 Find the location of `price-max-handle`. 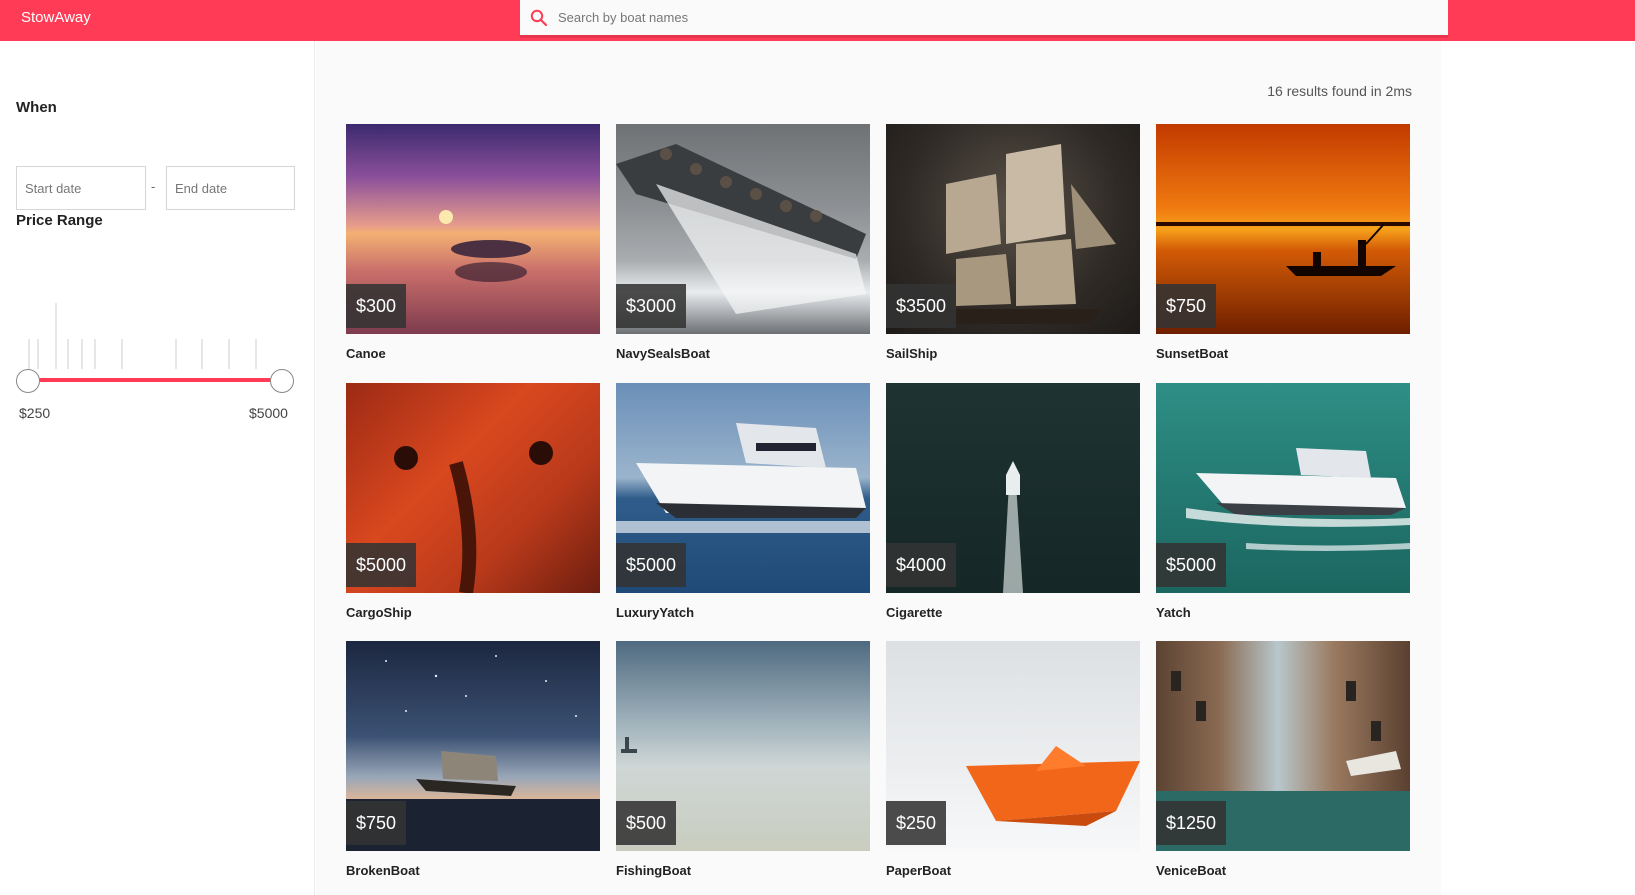

price-max-handle is located at coordinates (282, 381).